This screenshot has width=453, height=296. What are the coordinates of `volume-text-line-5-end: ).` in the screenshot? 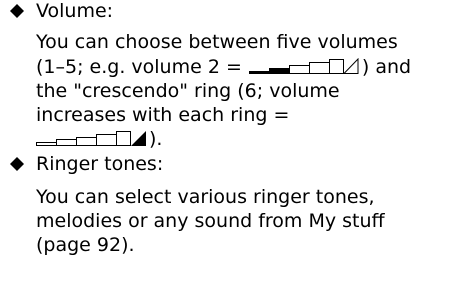 It's located at (156, 139).